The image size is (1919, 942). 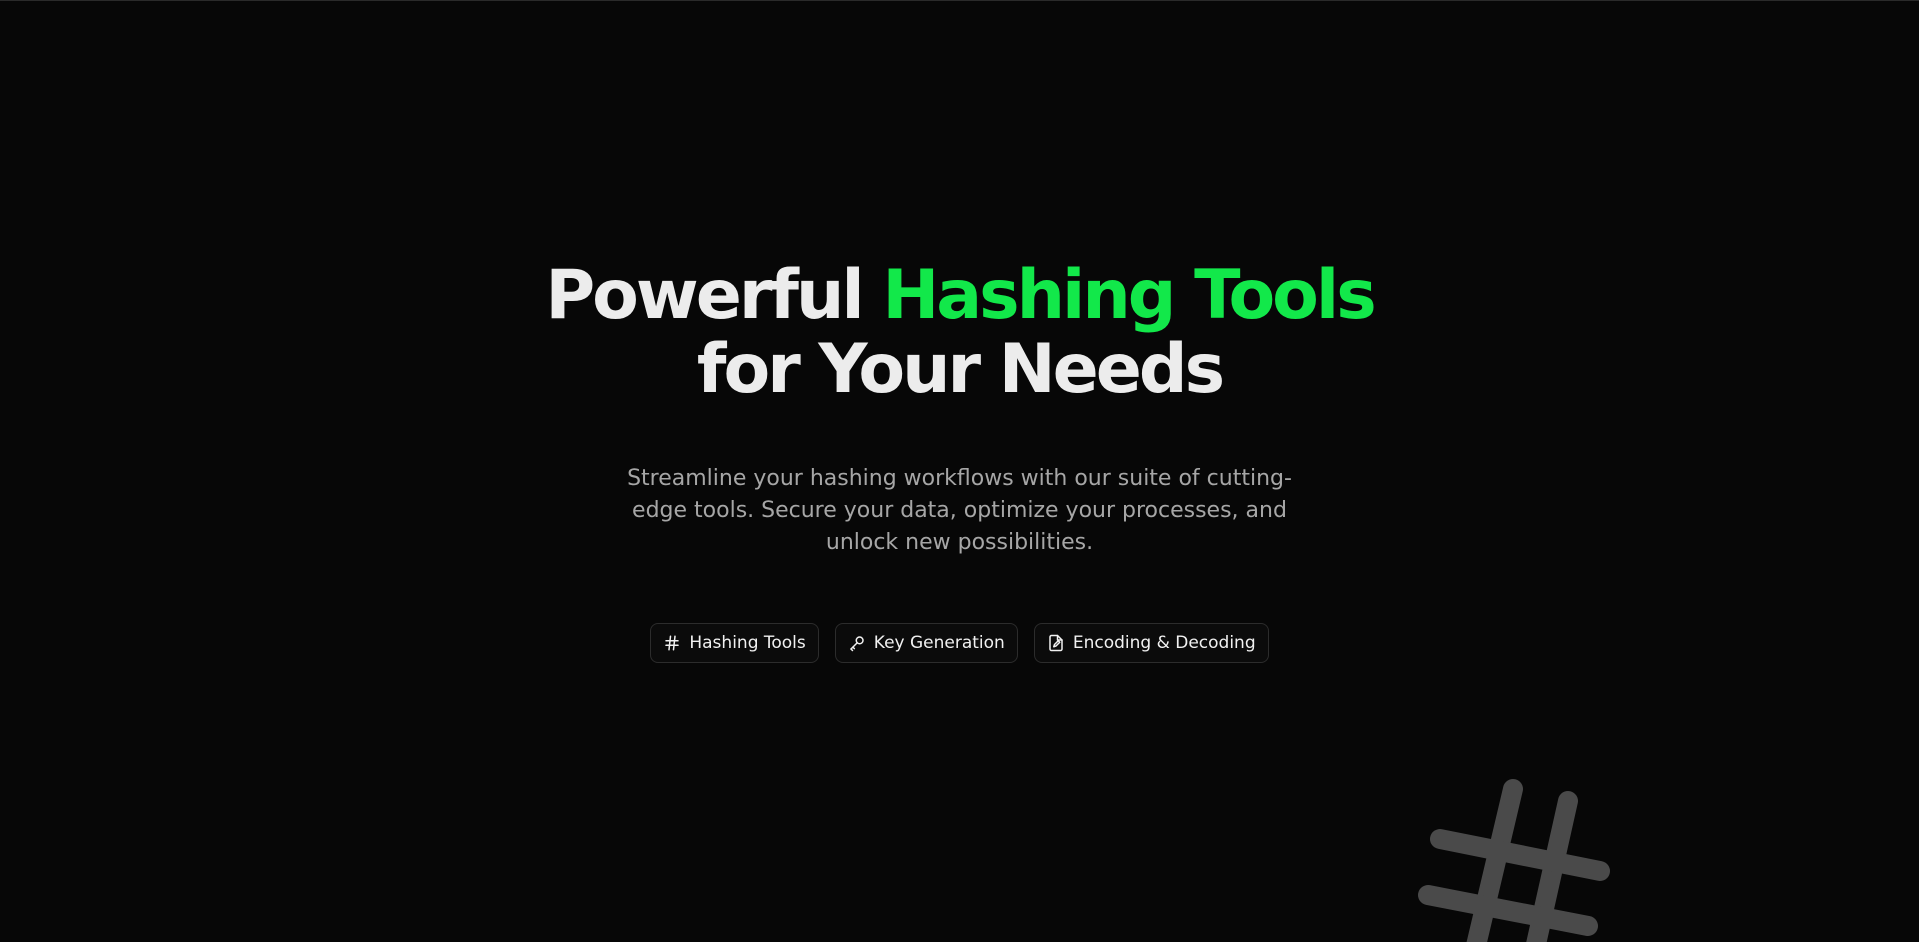 What do you see at coordinates (1510, 856) in the screenshot?
I see `decorative-hash-icon` at bounding box center [1510, 856].